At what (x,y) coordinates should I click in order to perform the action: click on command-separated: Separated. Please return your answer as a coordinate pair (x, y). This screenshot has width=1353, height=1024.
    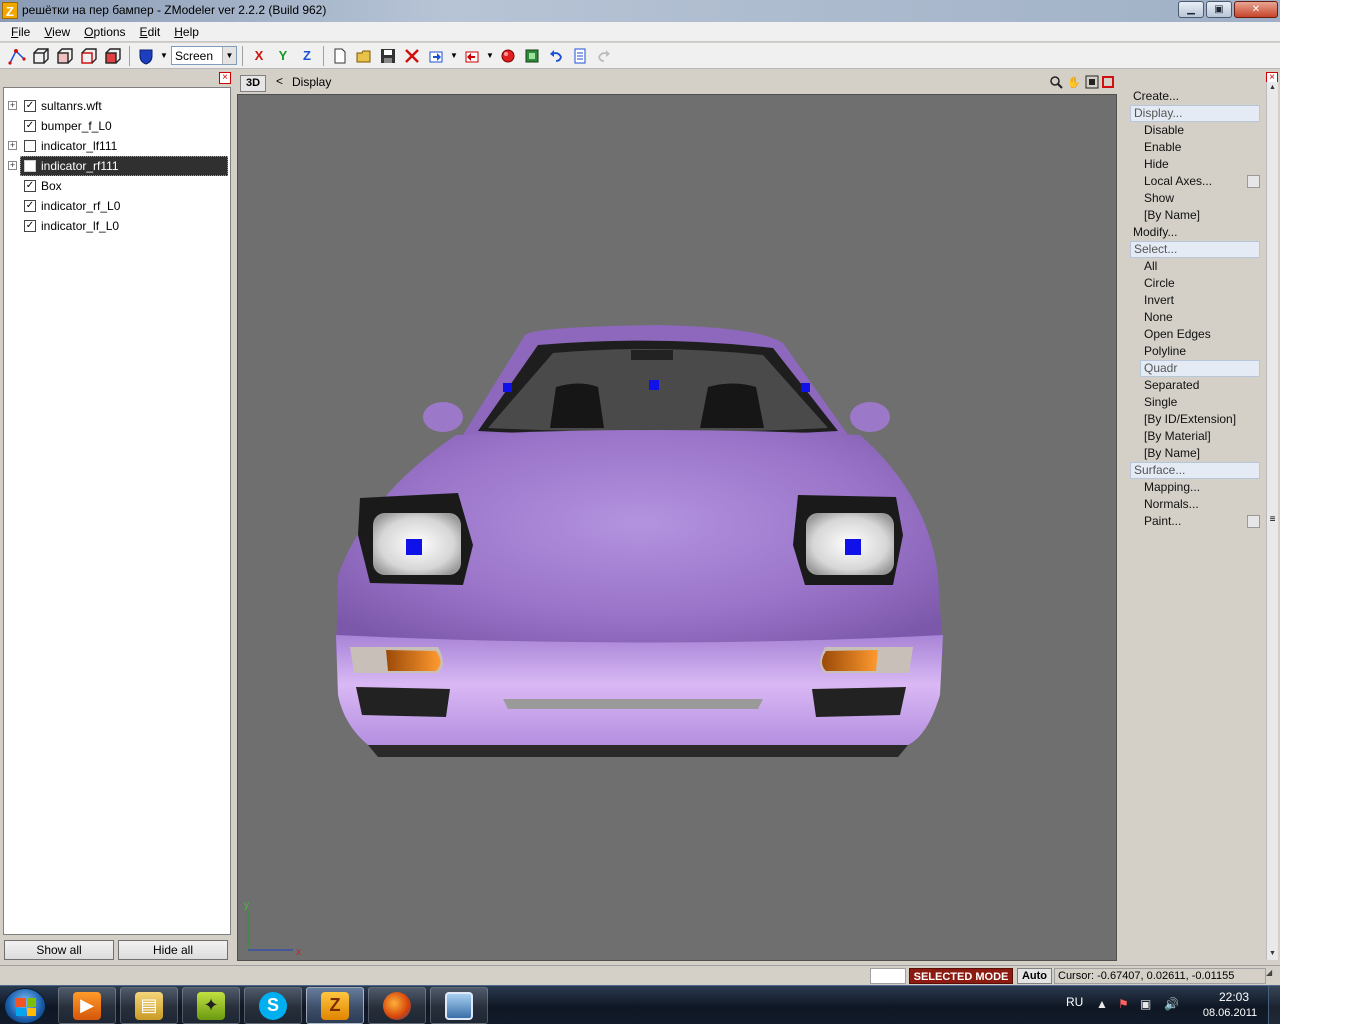
    Looking at the image, I should click on (1171, 385).